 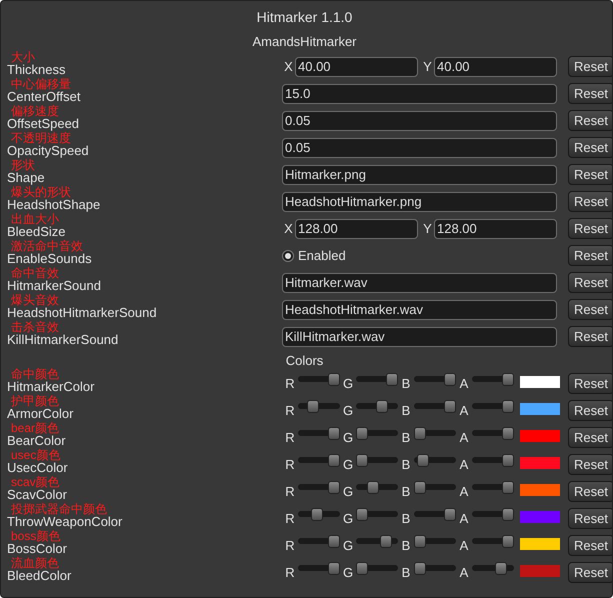 What do you see at coordinates (419, 94) in the screenshot?
I see `input-field: 15.0` at bounding box center [419, 94].